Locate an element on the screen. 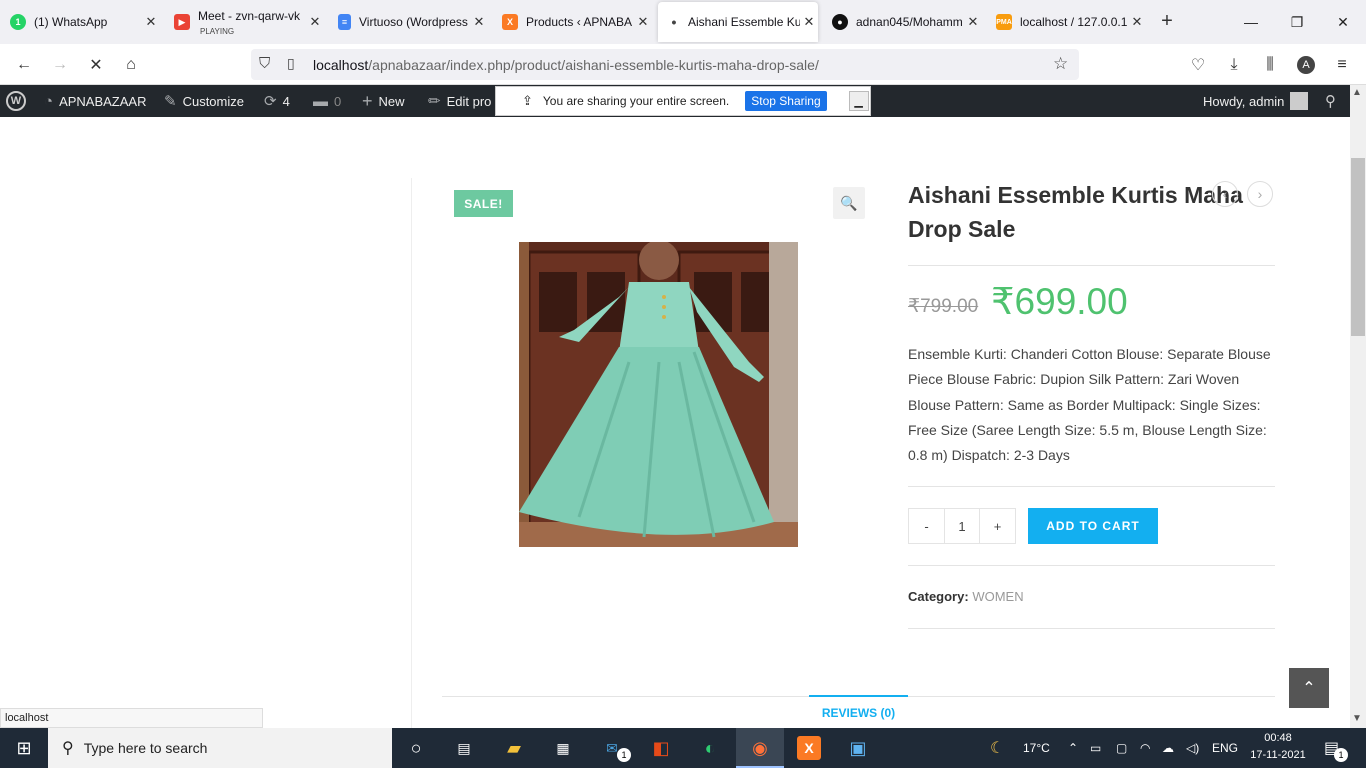  quantity-input: 1 is located at coordinates (962, 526).